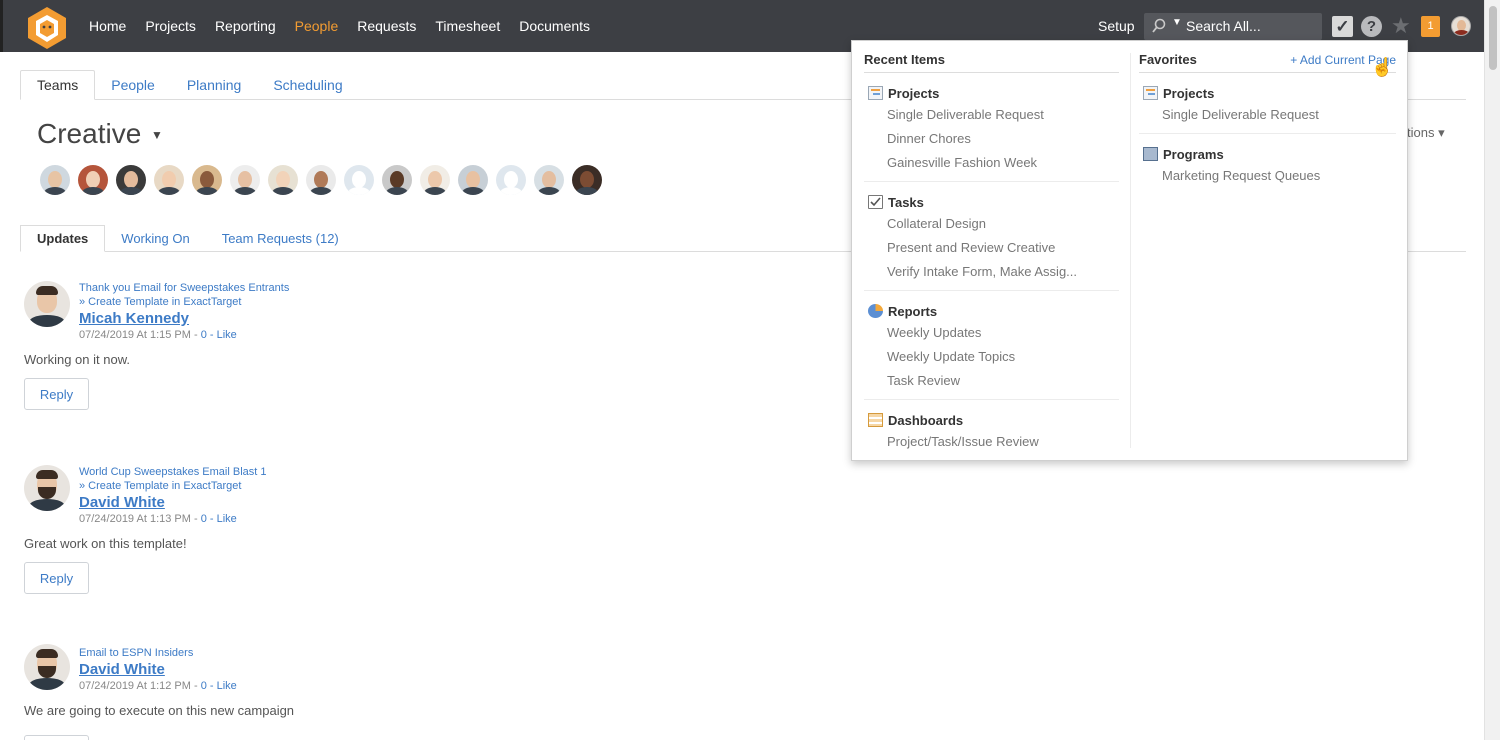 This screenshot has width=1500, height=740. What do you see at coordinates (991, 311) in the screenshot?
I see `dropdown-group-header: Reports` at bounding box center [991, 311].